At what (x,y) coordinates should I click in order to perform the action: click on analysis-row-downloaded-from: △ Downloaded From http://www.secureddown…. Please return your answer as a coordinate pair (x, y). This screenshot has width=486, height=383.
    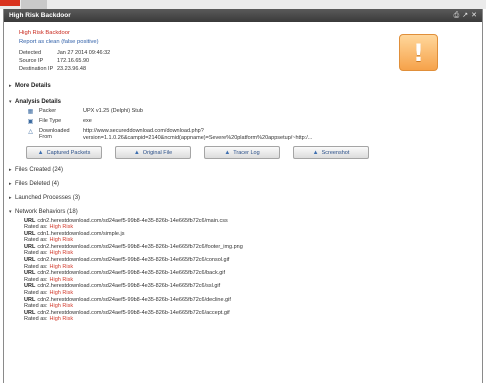
    Looking at the image, I should click on (254, 134).